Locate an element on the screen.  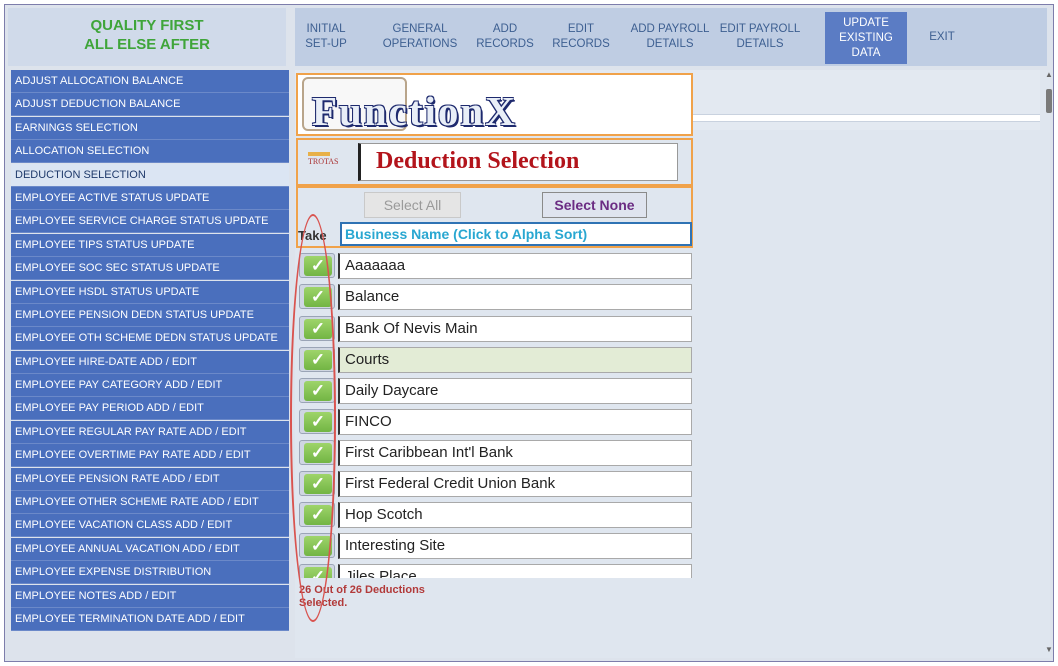
nav-edit-payroll-details: EDIT PAYROLL DETAILS is located at coordinates (760, 37).